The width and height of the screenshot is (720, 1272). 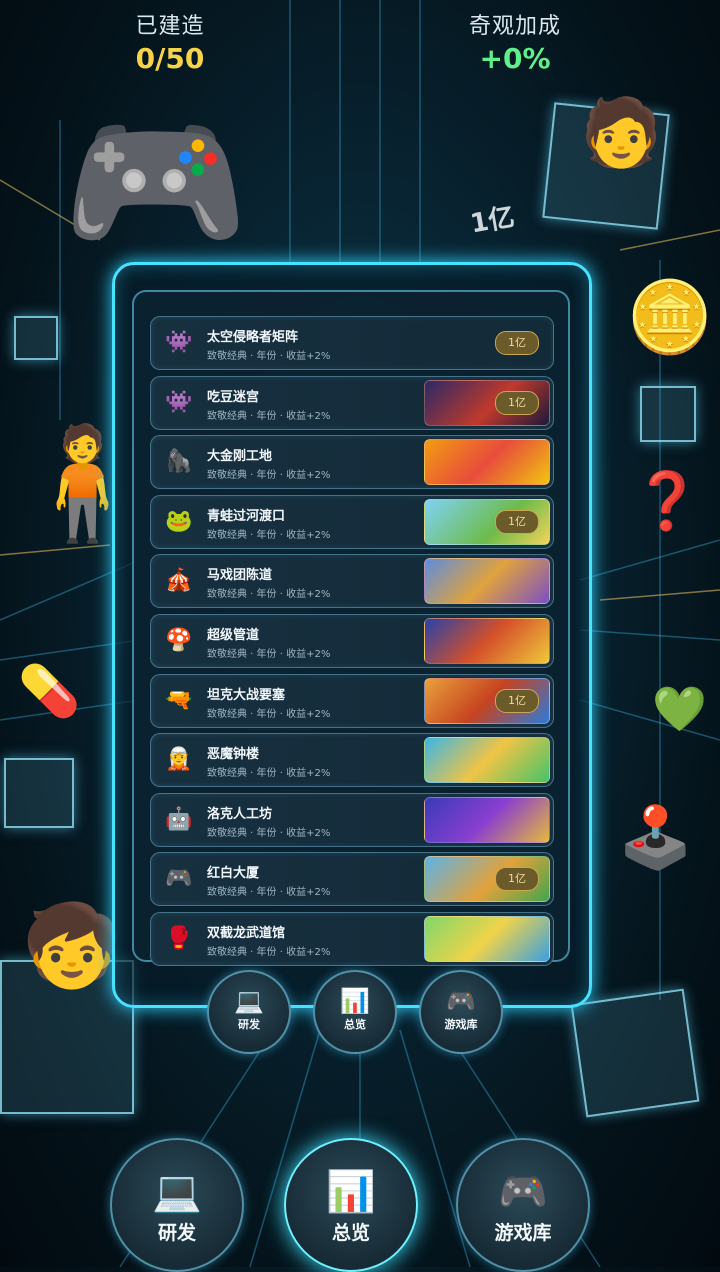 I want to click on game-title: 大金刚工地, so click(x=240, y=457).